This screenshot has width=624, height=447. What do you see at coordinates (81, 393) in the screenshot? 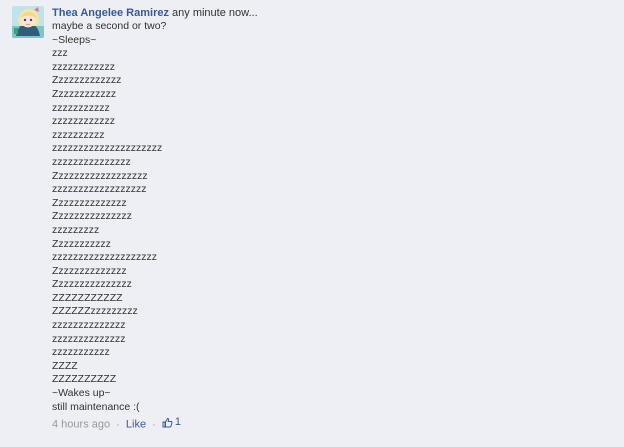
I see `comment-line: ~Wakes up~` at bounding box center [81, 393].